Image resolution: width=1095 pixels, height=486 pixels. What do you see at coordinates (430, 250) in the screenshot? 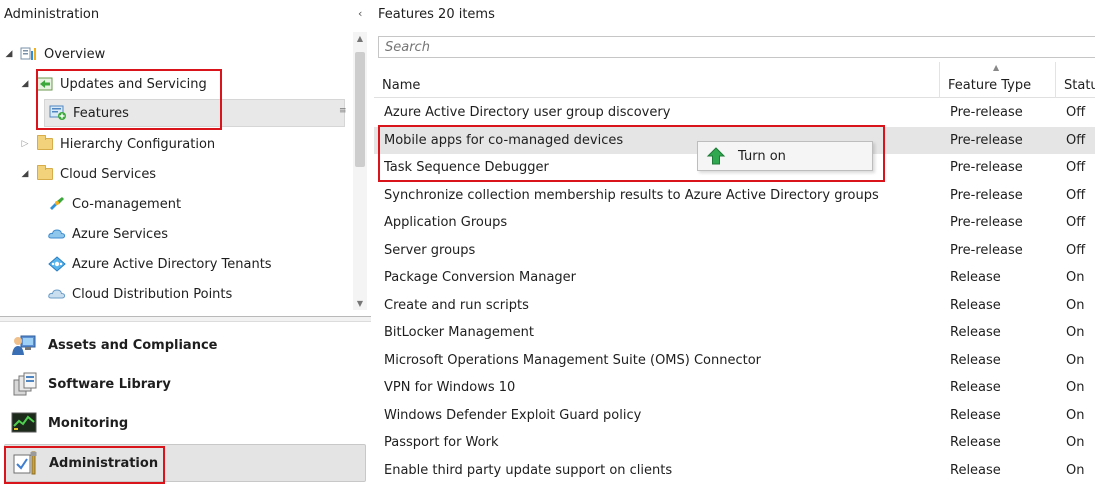
I see `cell-feature-name: Server groups` at bounding box center [430, 250].